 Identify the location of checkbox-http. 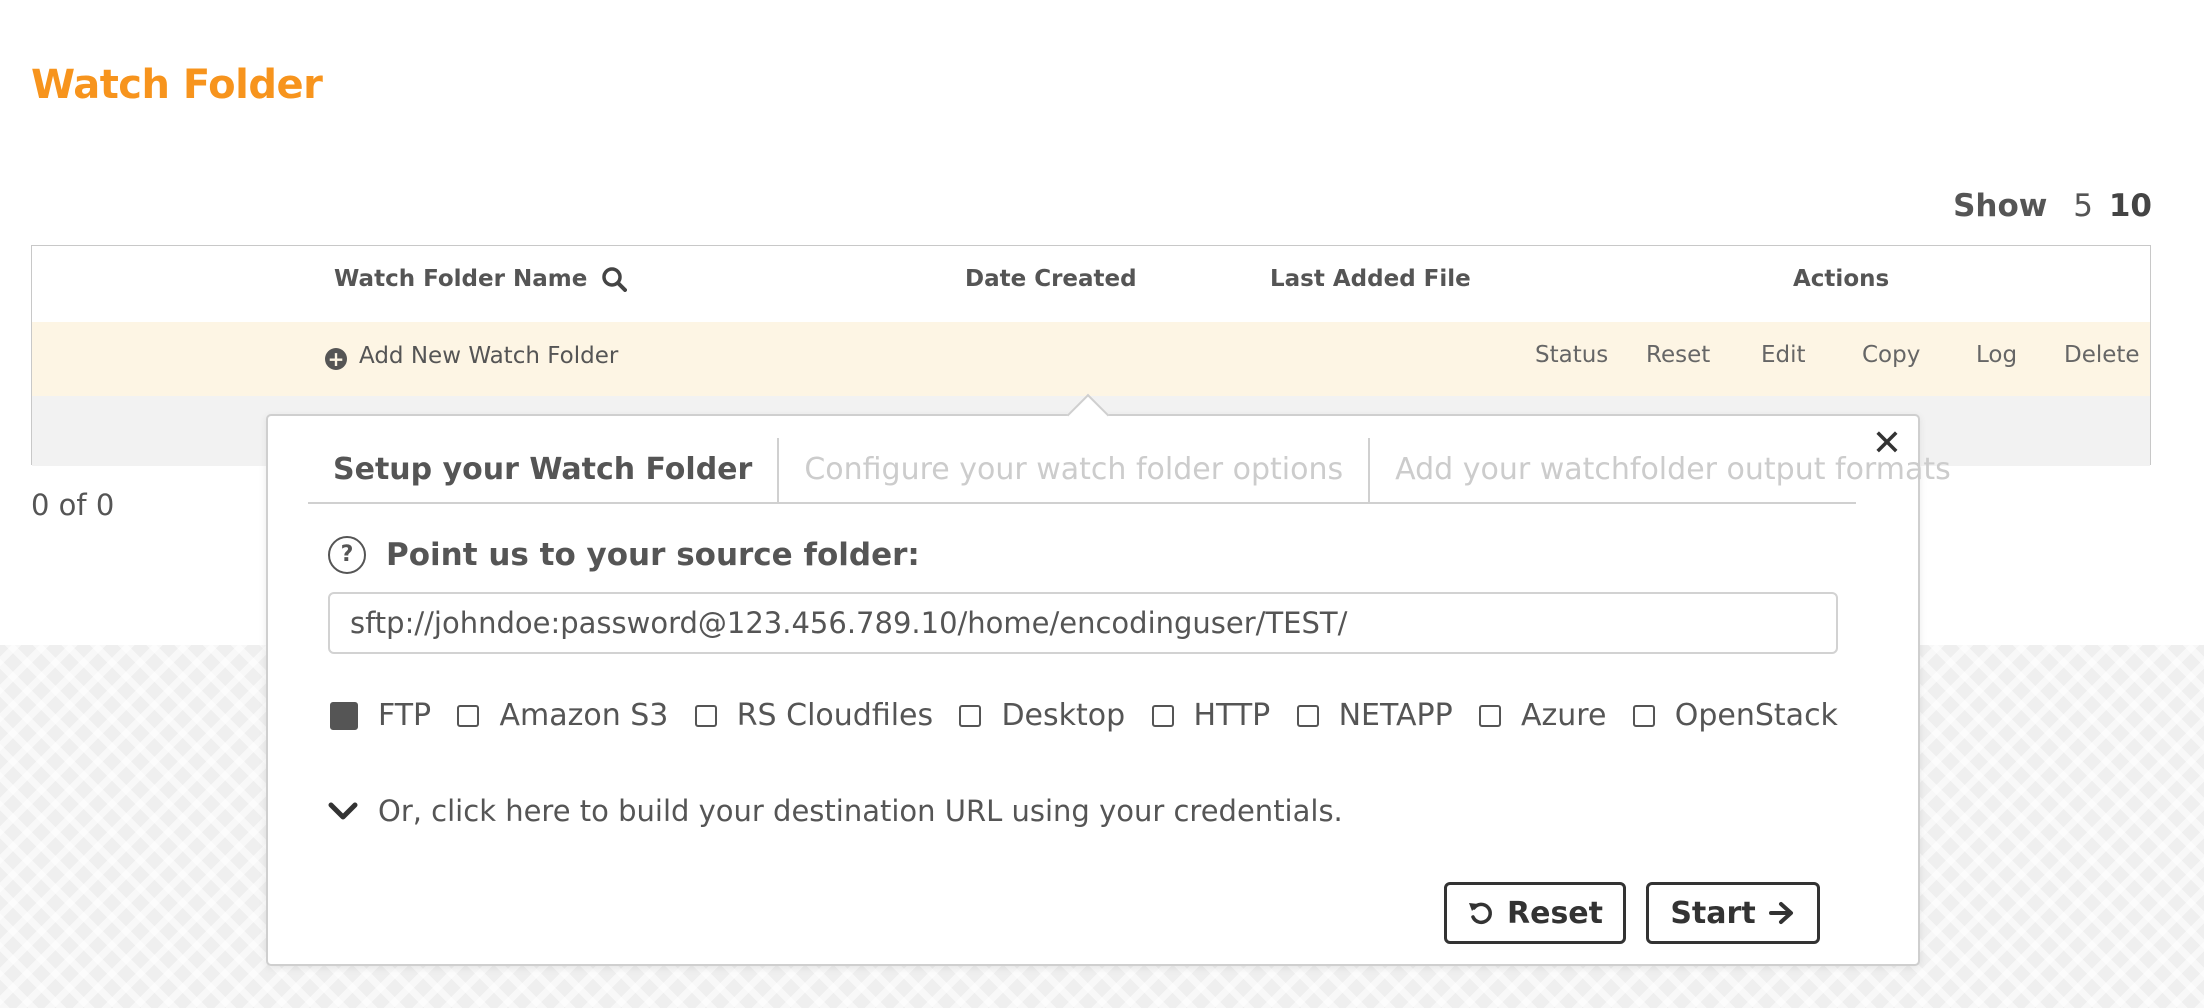
(1162, 715).